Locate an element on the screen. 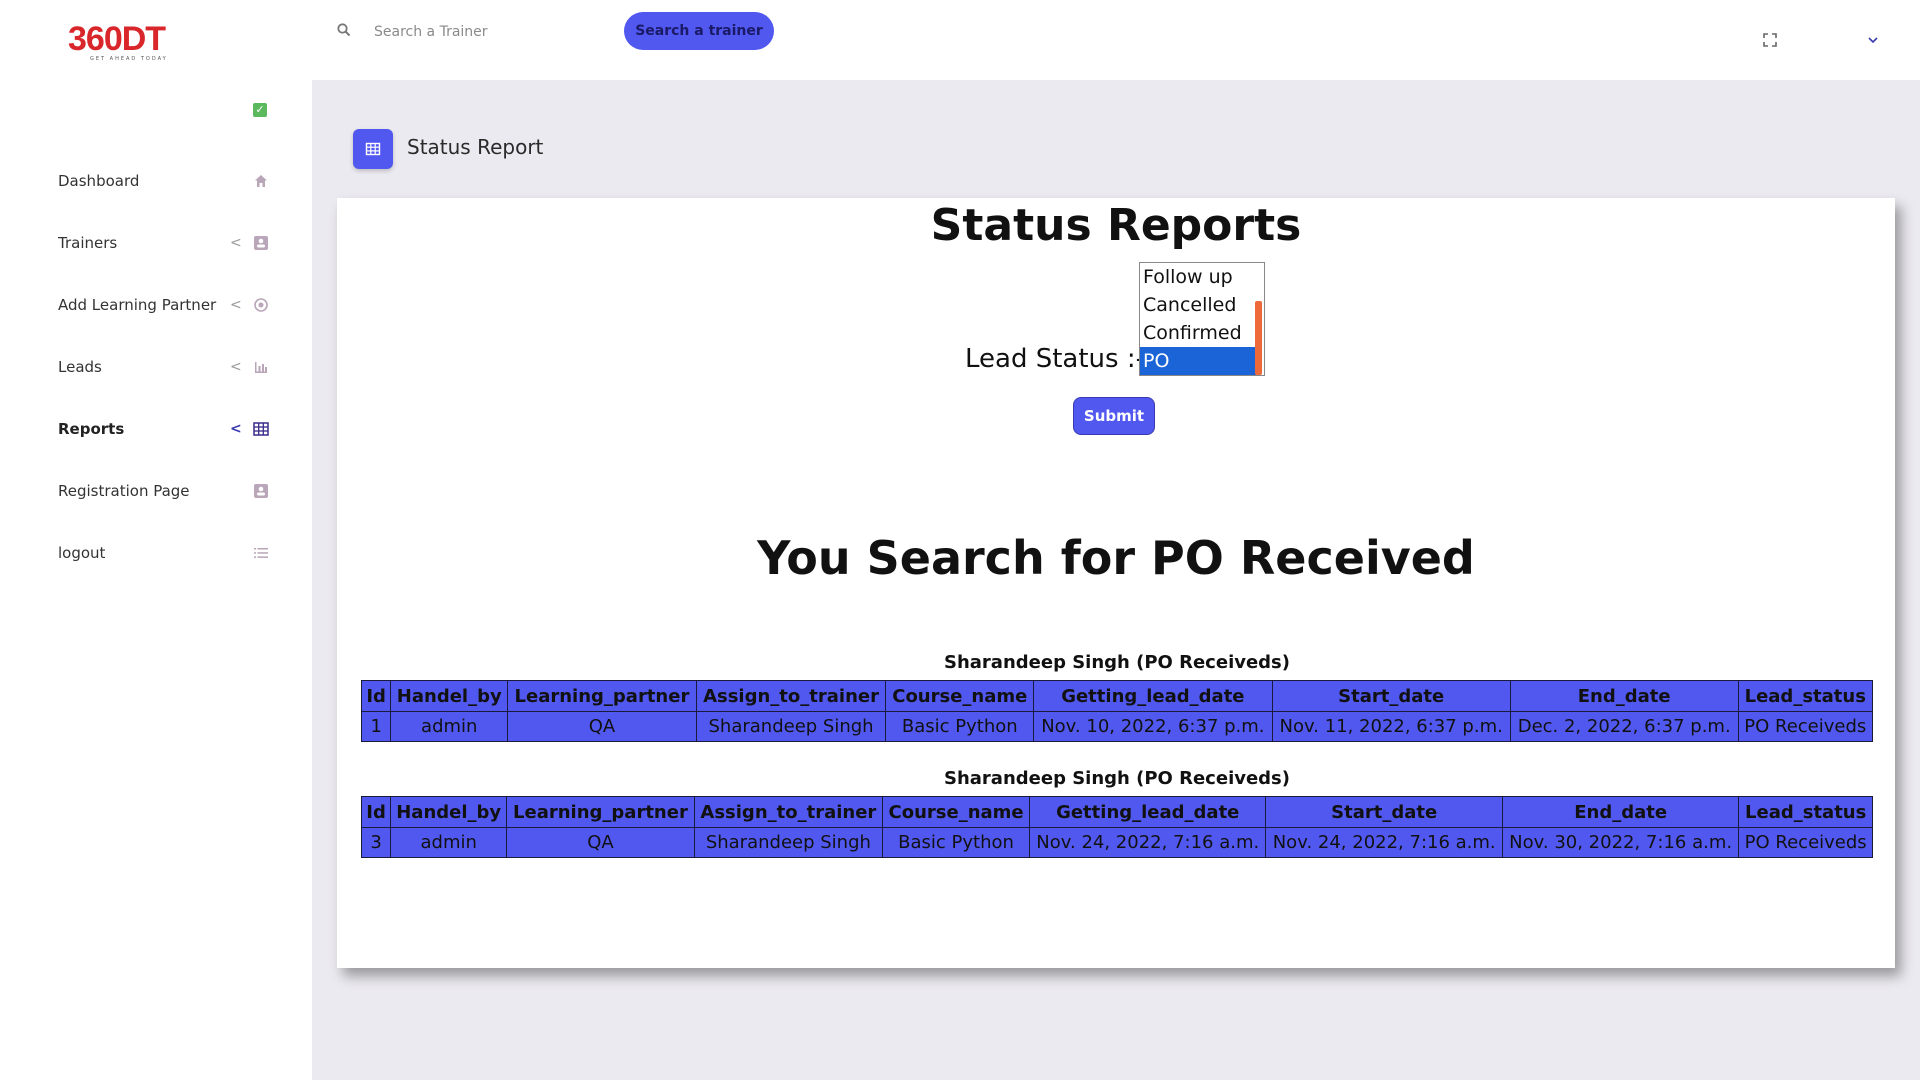 This screenshot has height=1080, width=1920. target-icon is located at coordinates (261, 305).